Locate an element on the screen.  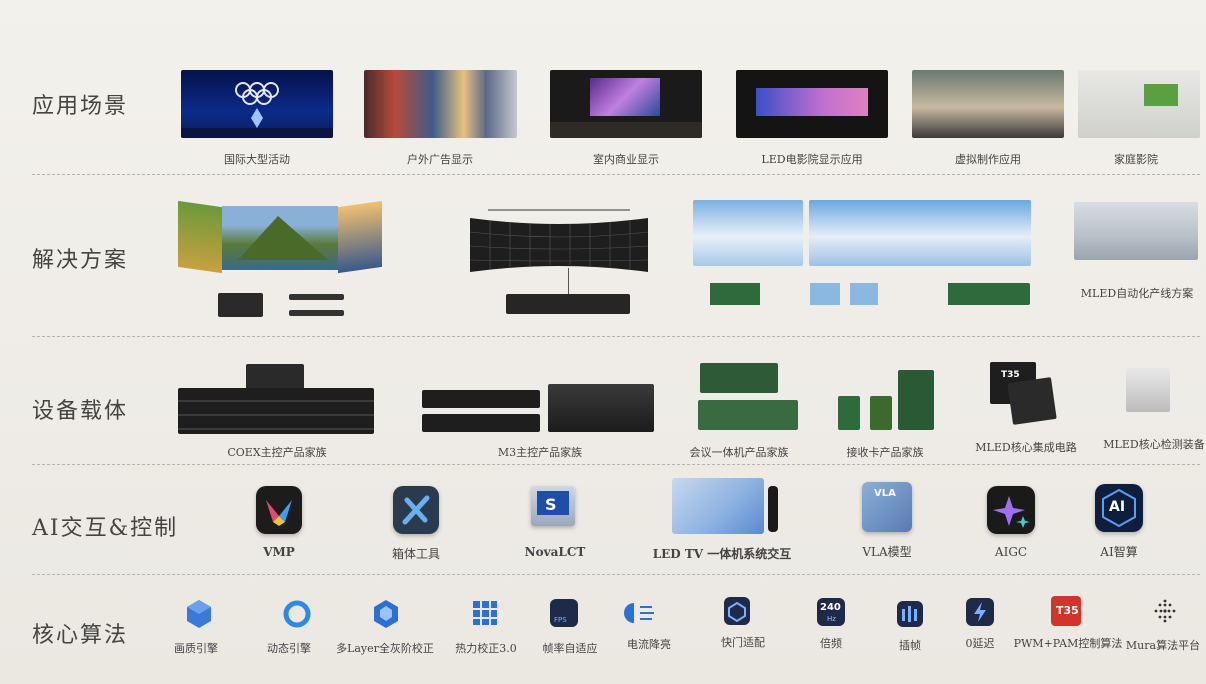
grid-icon is located at coordinates (485, 613).